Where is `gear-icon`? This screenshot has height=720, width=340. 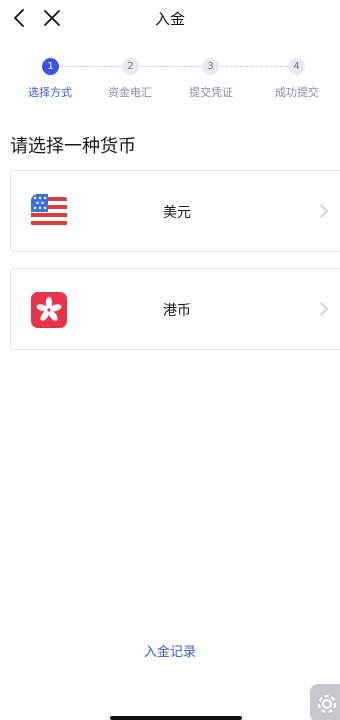
gear-icon is located at coordinates (327, 704).